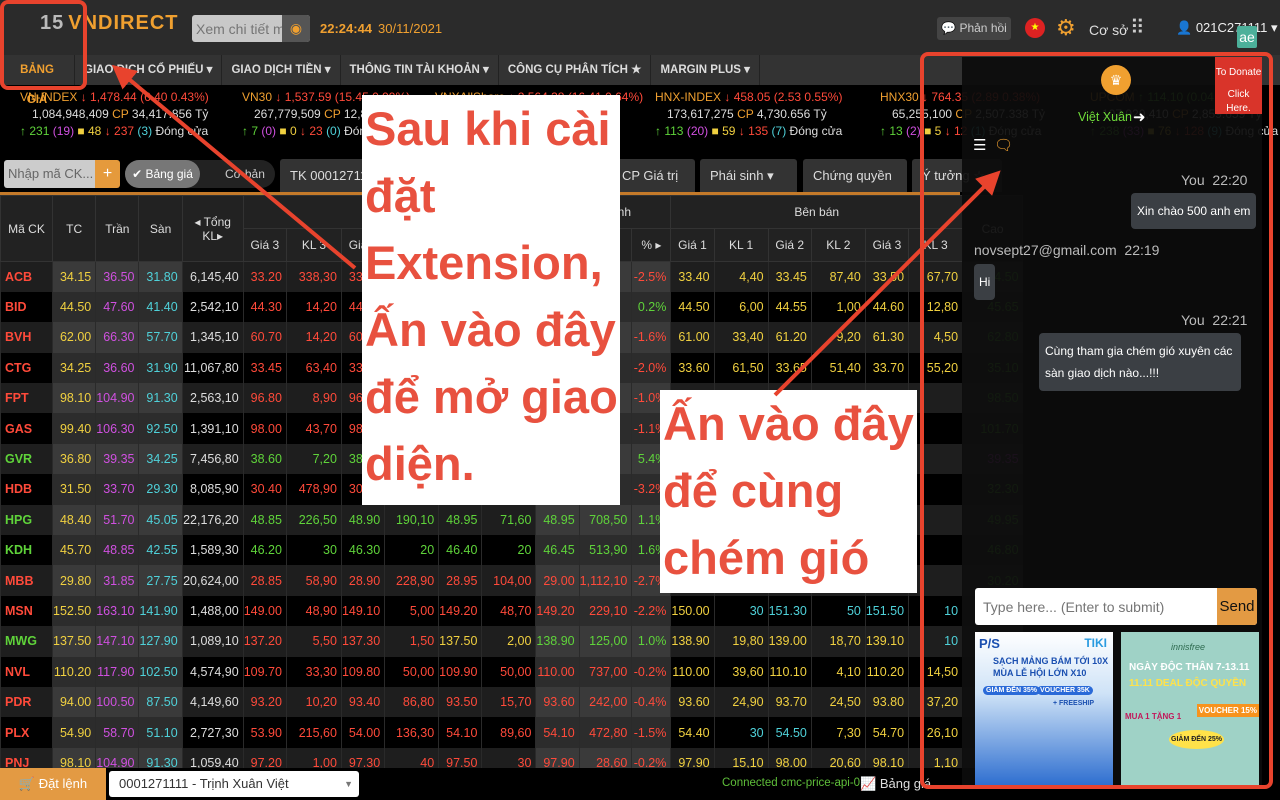  What do you see at coordinates (974, 28) in the screenshot?
I see `feedback-button: 💬 Phản hồi` at bounding box center [974, 28].